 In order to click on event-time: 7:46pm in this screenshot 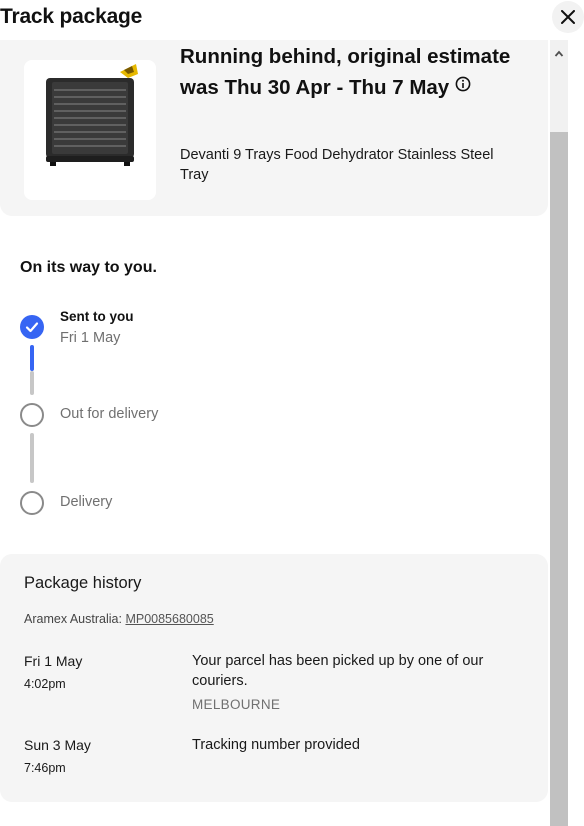, I will do `click(45, 768)`.